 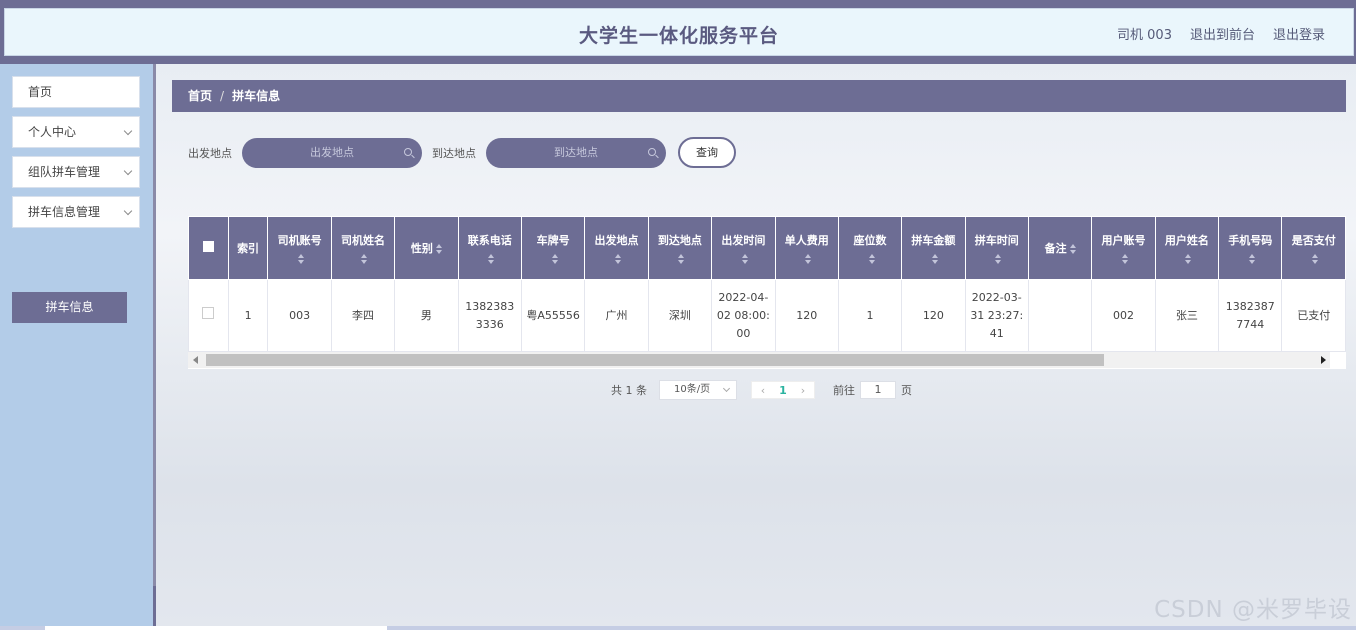 I want to click on to-placeholder: 到达地点, so click(x=576, y=152).